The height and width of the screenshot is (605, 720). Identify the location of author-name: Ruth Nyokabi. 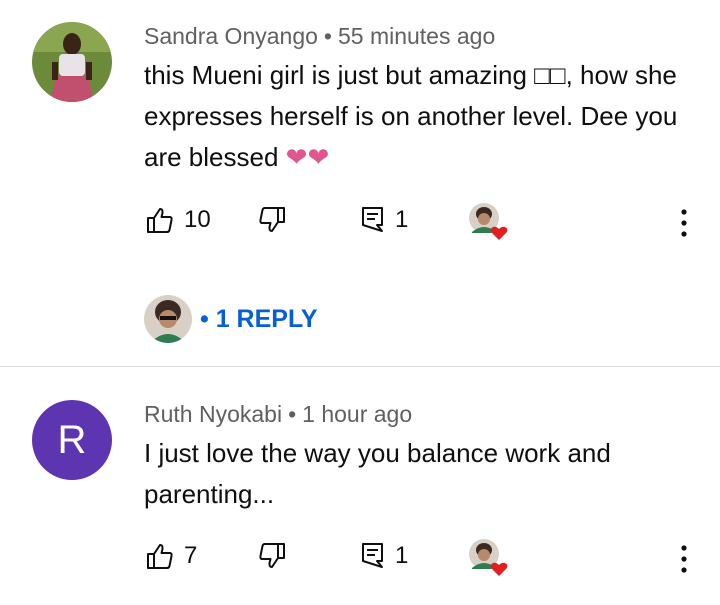
(213, 414).